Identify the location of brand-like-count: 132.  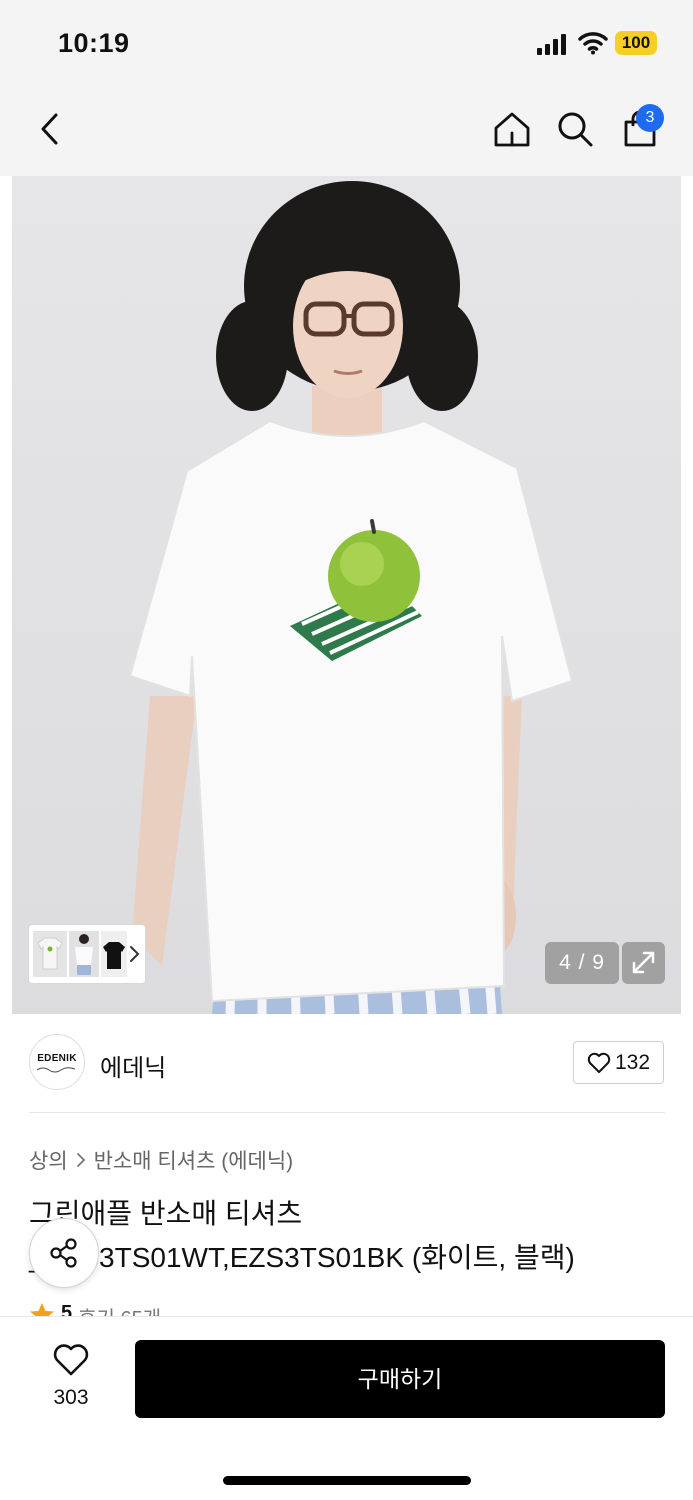
(632, 1062).